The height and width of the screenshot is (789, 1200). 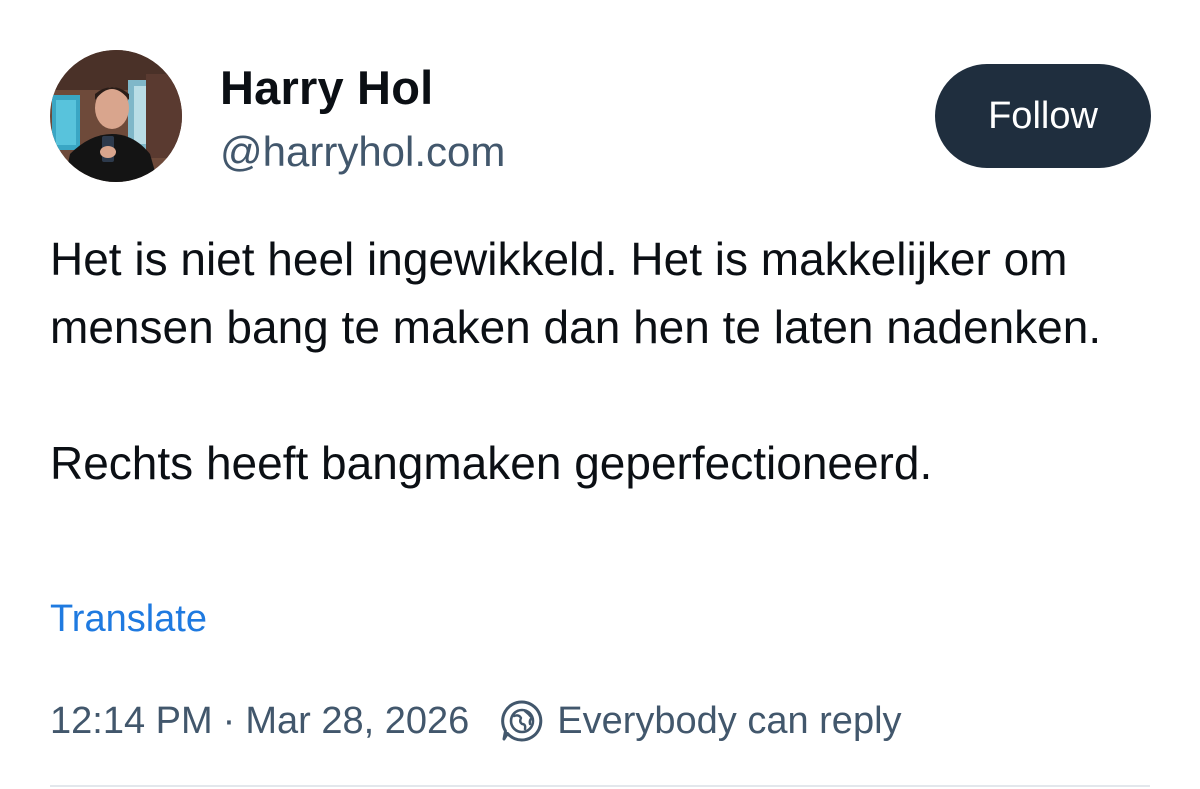 I want to click on avatar, so click(x=116, y=116).